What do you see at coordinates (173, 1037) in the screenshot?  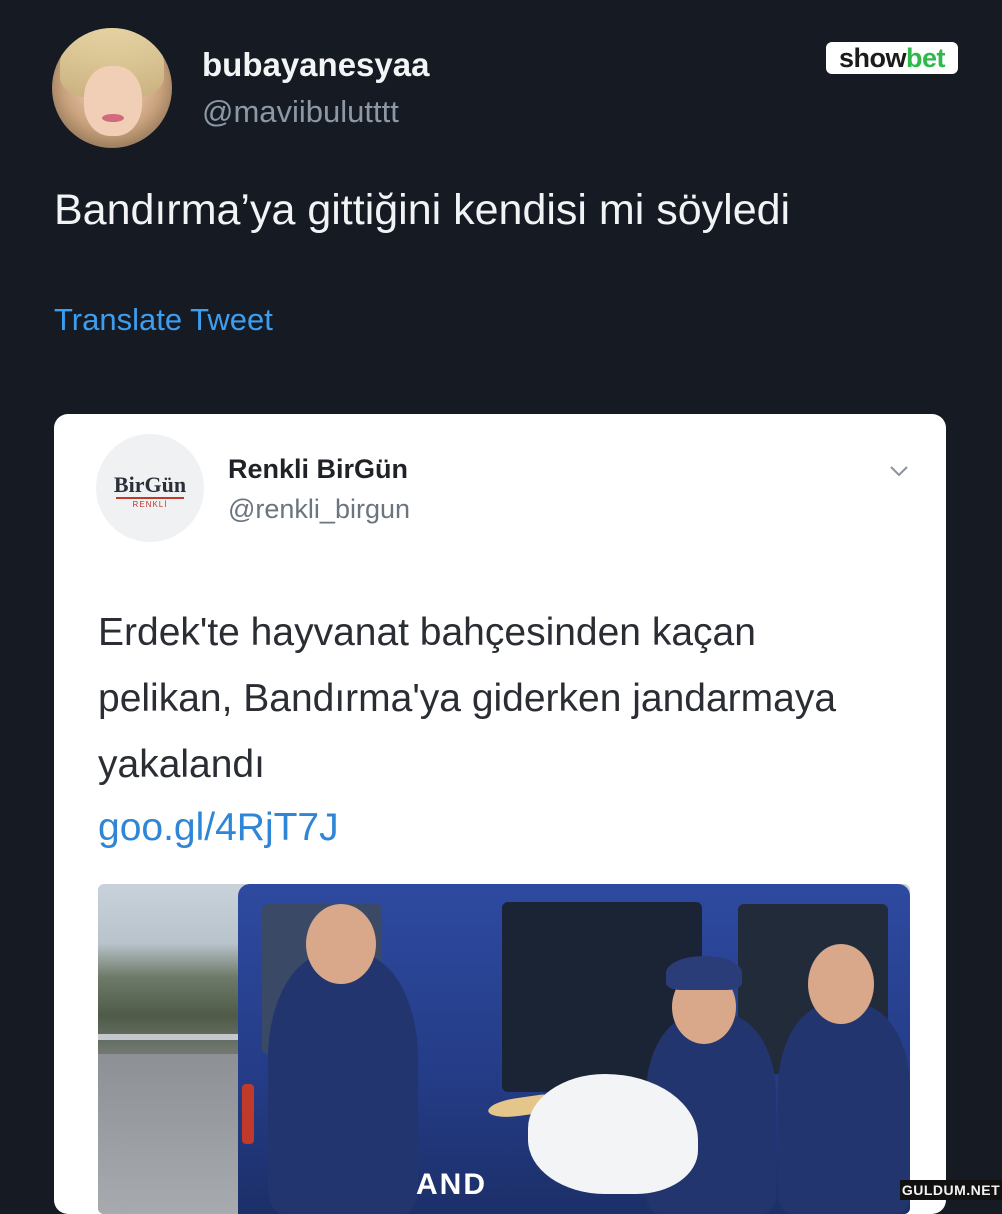 I see `photo-guardrail` at bounding box center [173, 1037].